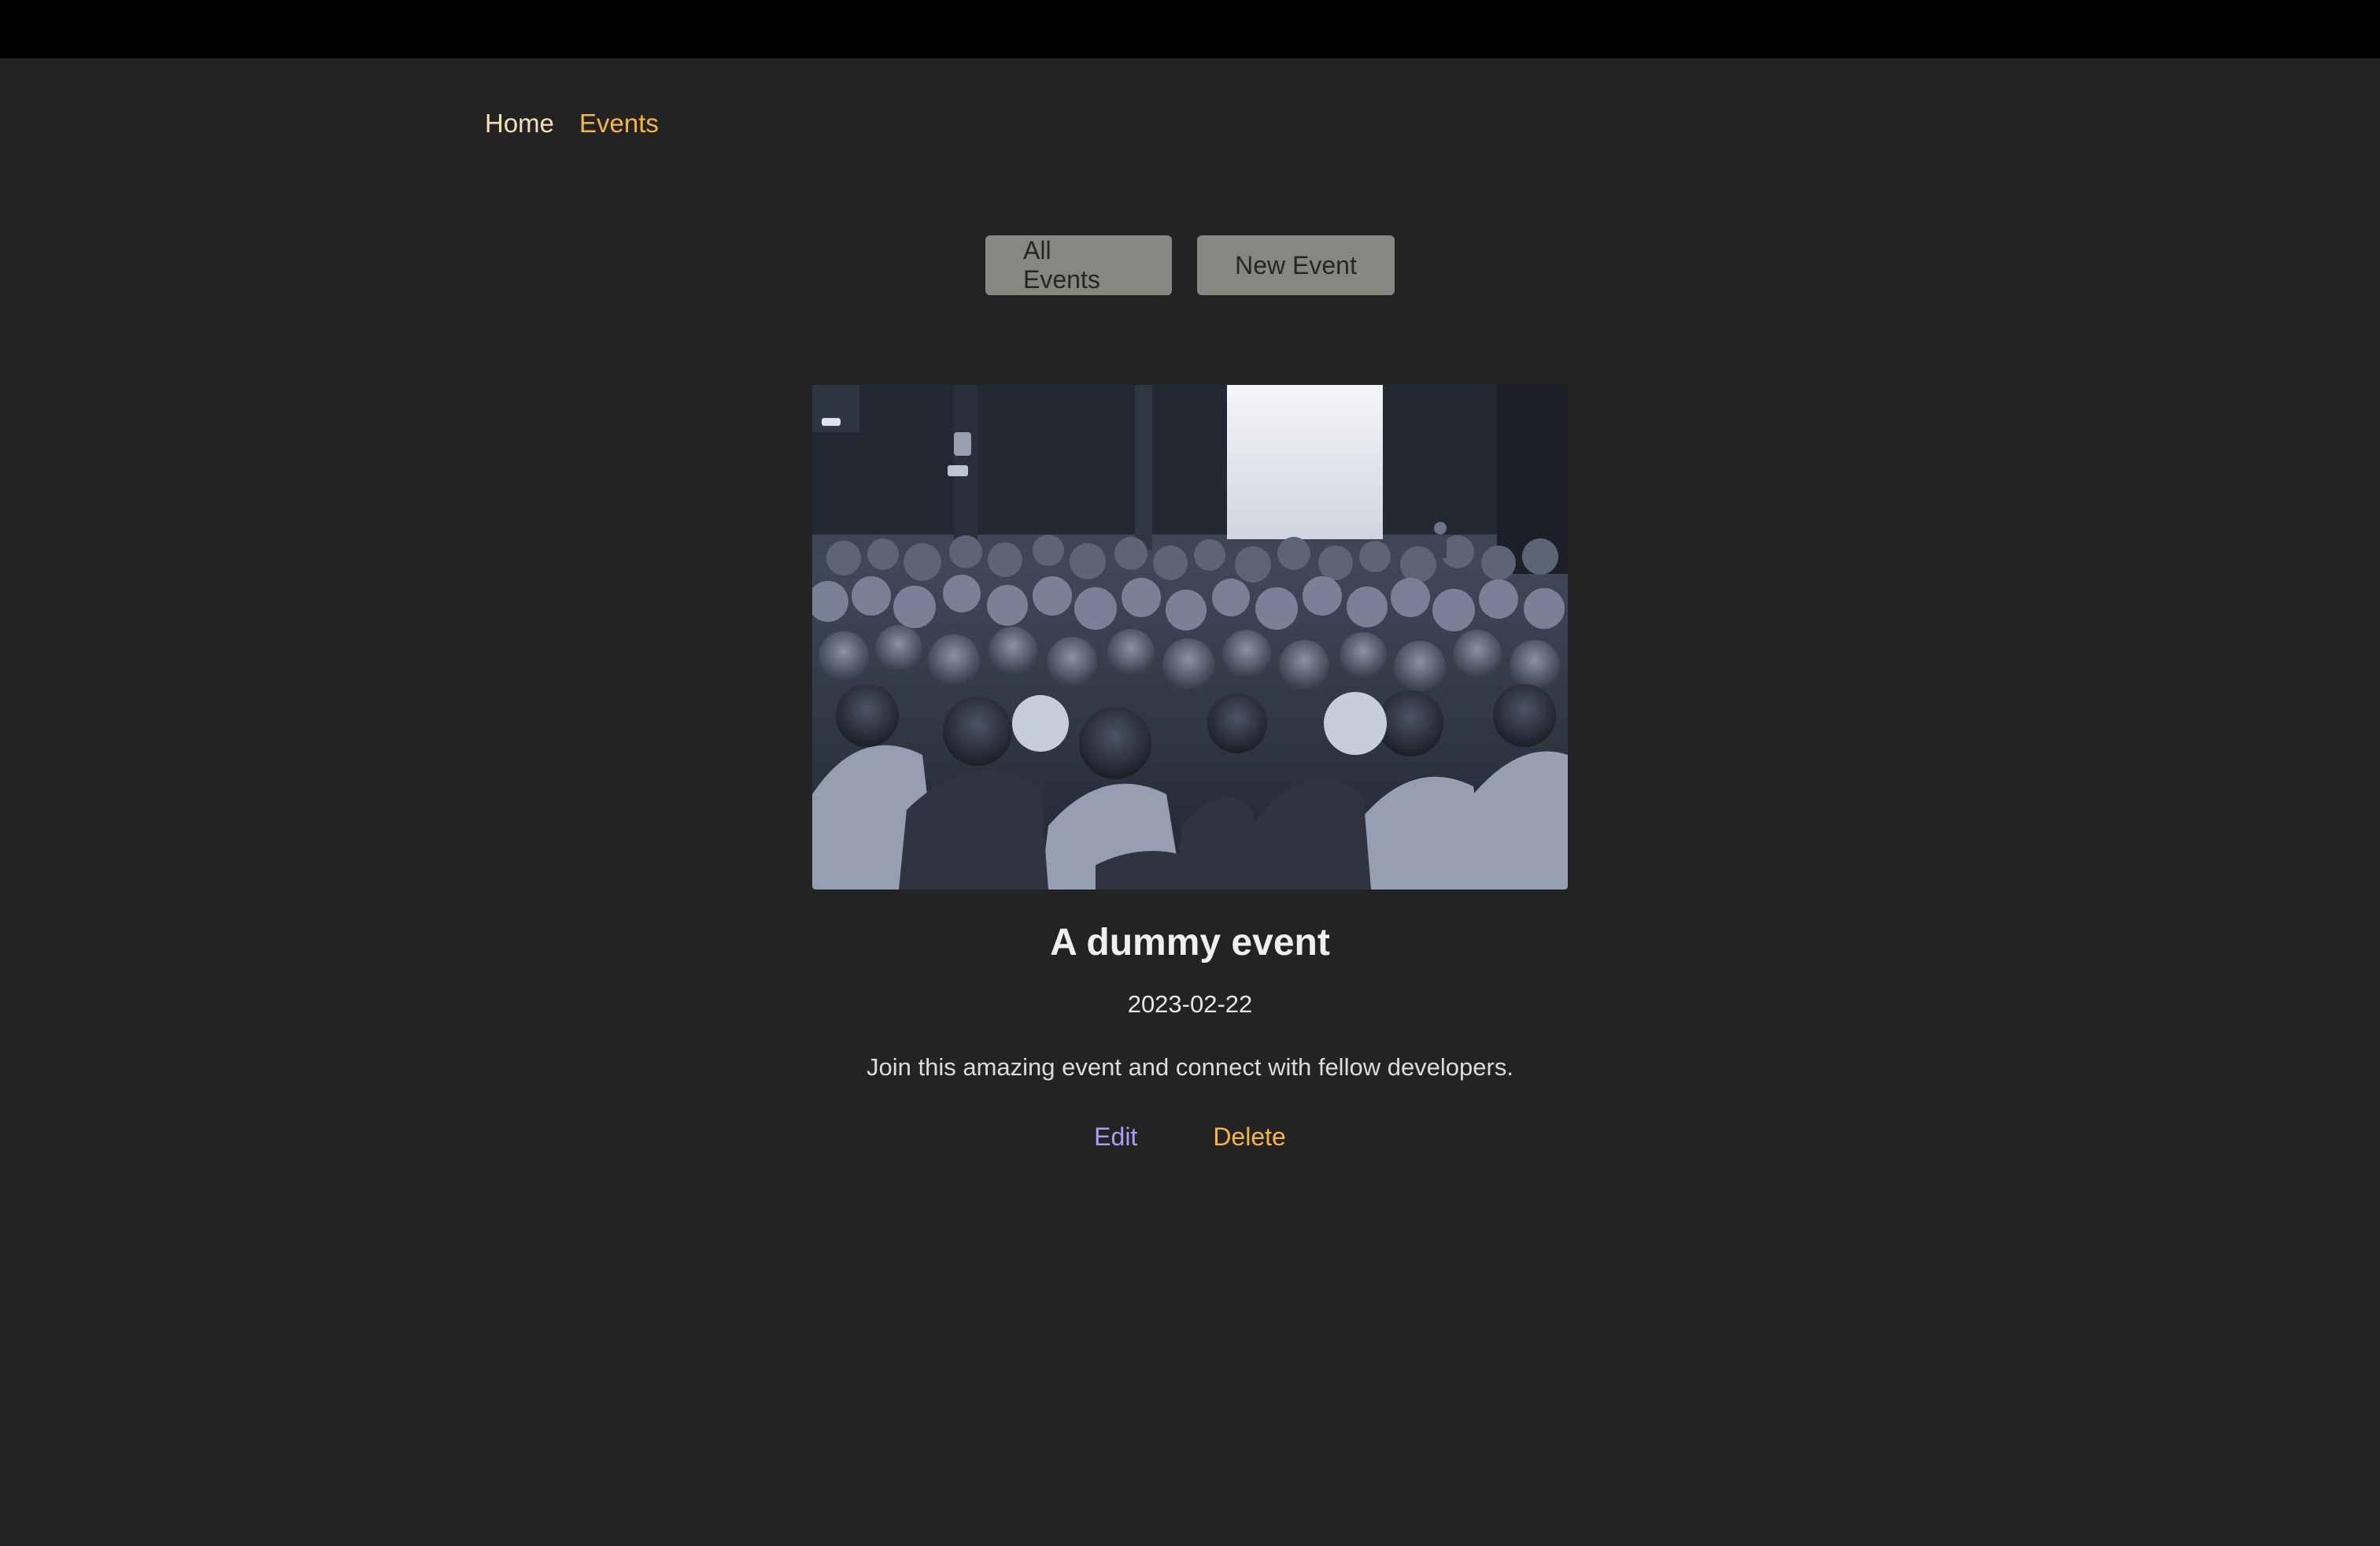  What do you see at coordinates (519, 124) in the screenshot?
I see `nav-link-home: Home` at bounding box center [519, 124].